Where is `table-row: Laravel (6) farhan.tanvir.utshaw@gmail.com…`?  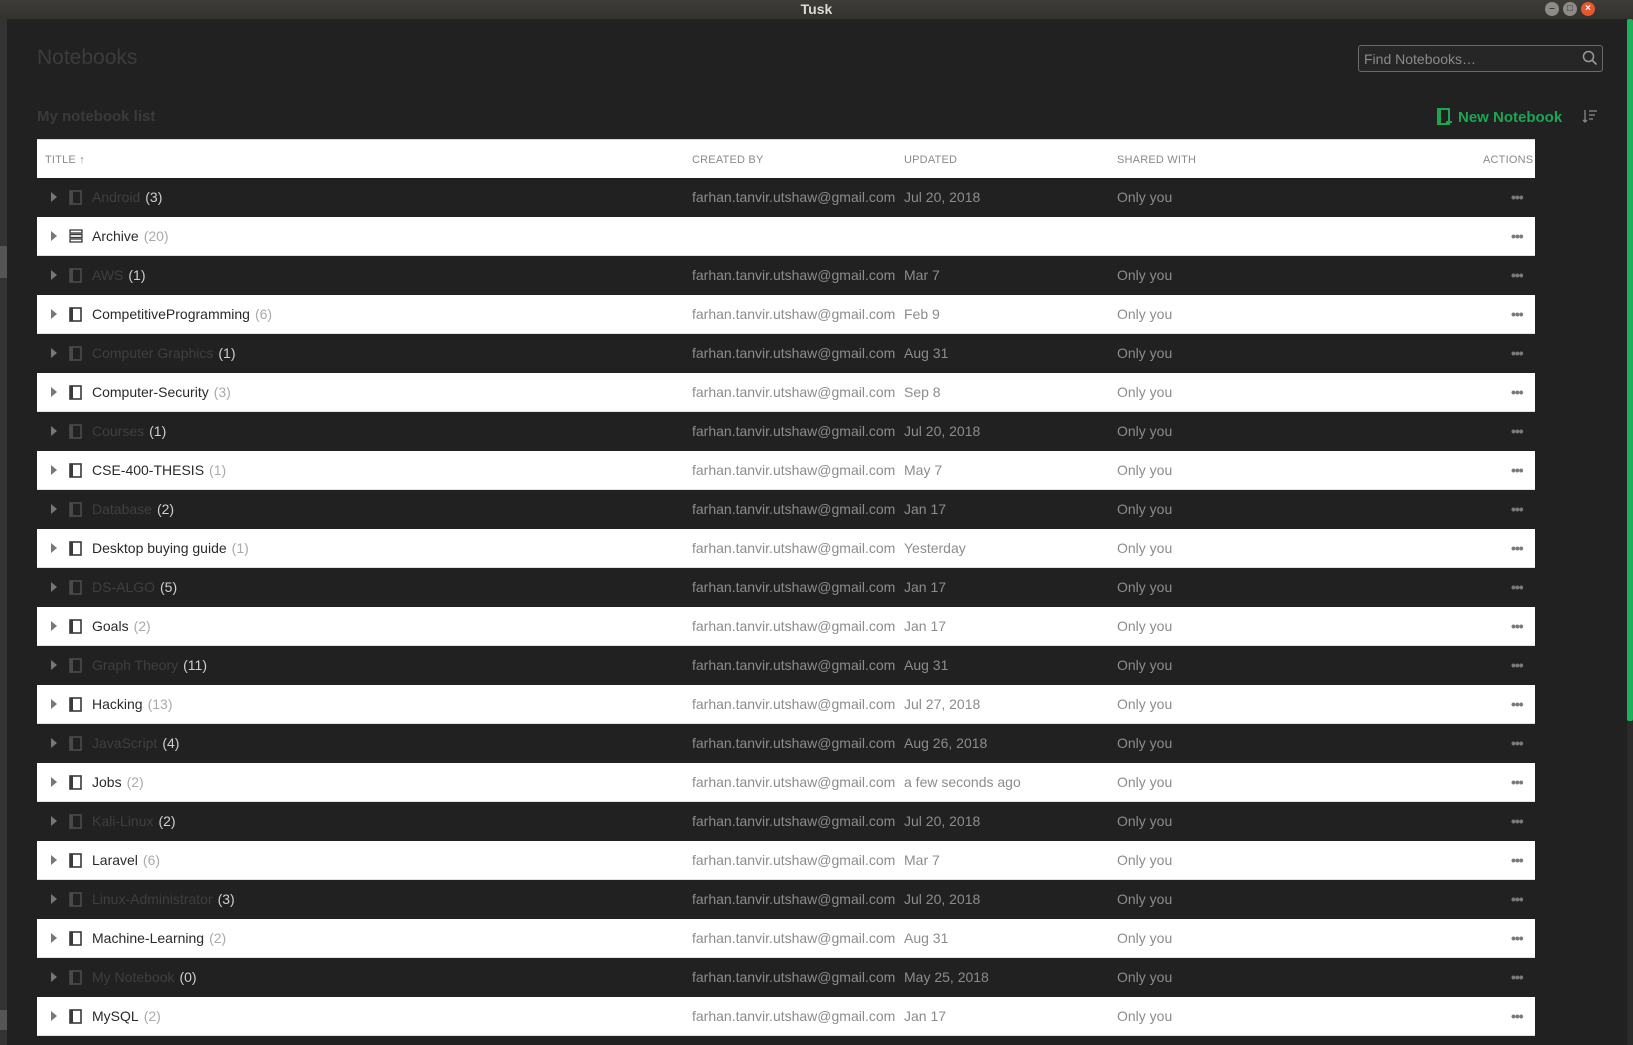 table-row: Laravel (6) farhan.tanvir.utshaw@gmail.com… is located at coordinates (786, 860).